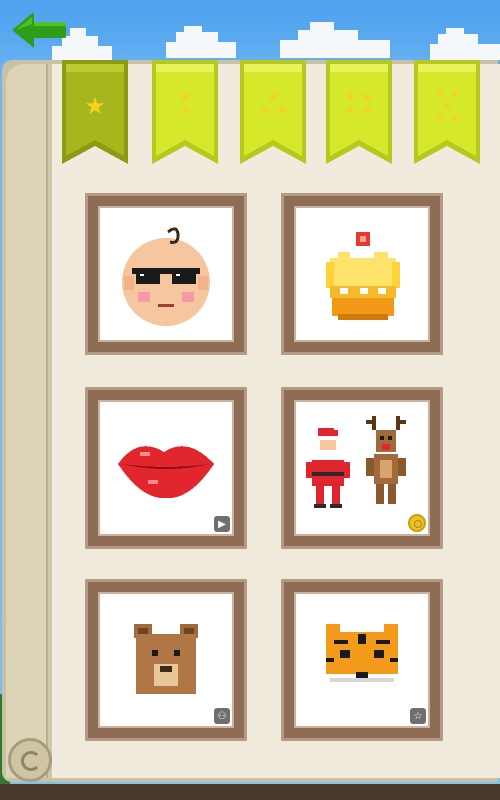 This screenshot has height=800, width=500. Describe the element at coordinates (418, 716) in the screenshot. I see `star-outline-icon: ☆` at that location.